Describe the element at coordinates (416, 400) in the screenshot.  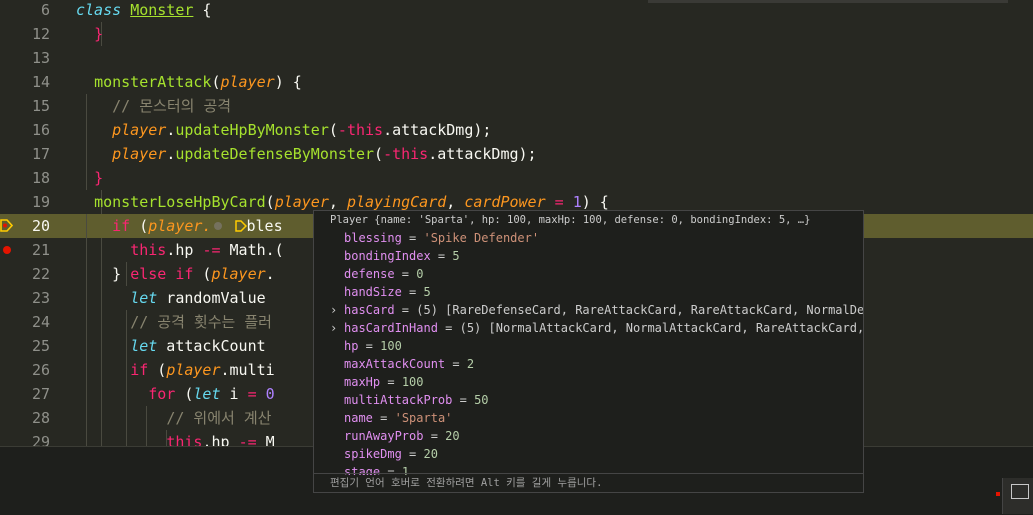
I see `property-name: multiAttackProb = 50` at that location.